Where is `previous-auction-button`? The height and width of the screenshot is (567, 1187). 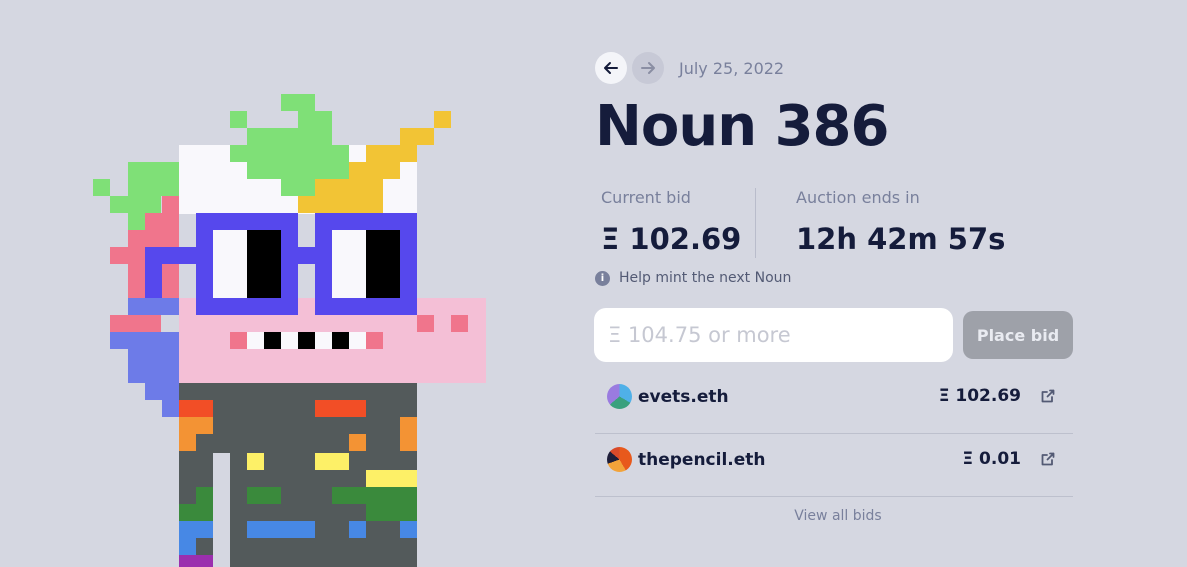 previous-auction-button is located at coordinates (611, 68).